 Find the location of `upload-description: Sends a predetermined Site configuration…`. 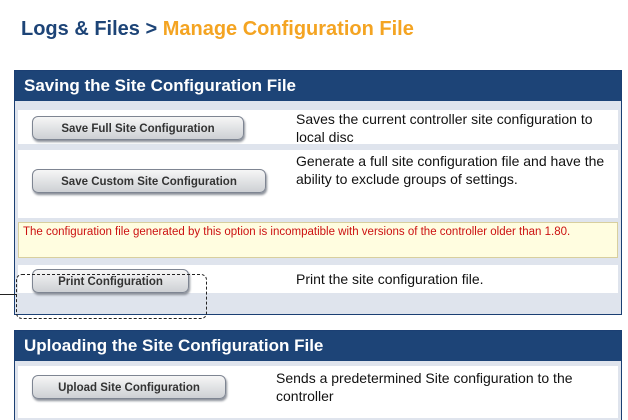

upload-description: Sends a predetermined Site configuration… is located at coordinates (424, 387).